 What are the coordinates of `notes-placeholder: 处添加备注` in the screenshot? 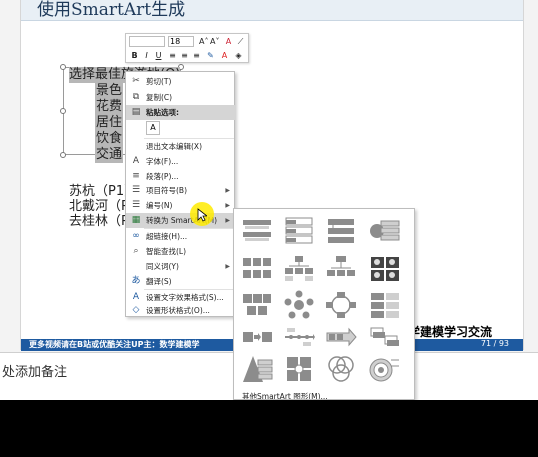 It's located at (34, 370).